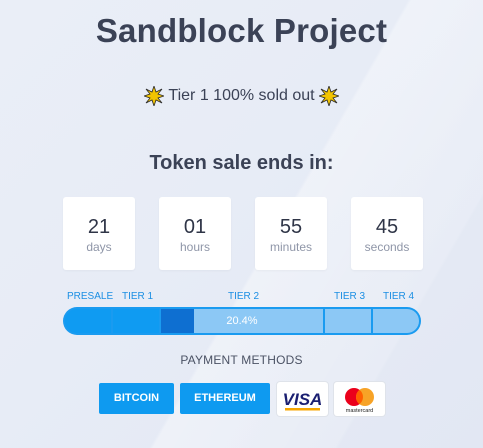  What do you see at coordinates (136, 321) in the screenshot?
I see `progress-segment-tier1` at bounding box center [136, 321].